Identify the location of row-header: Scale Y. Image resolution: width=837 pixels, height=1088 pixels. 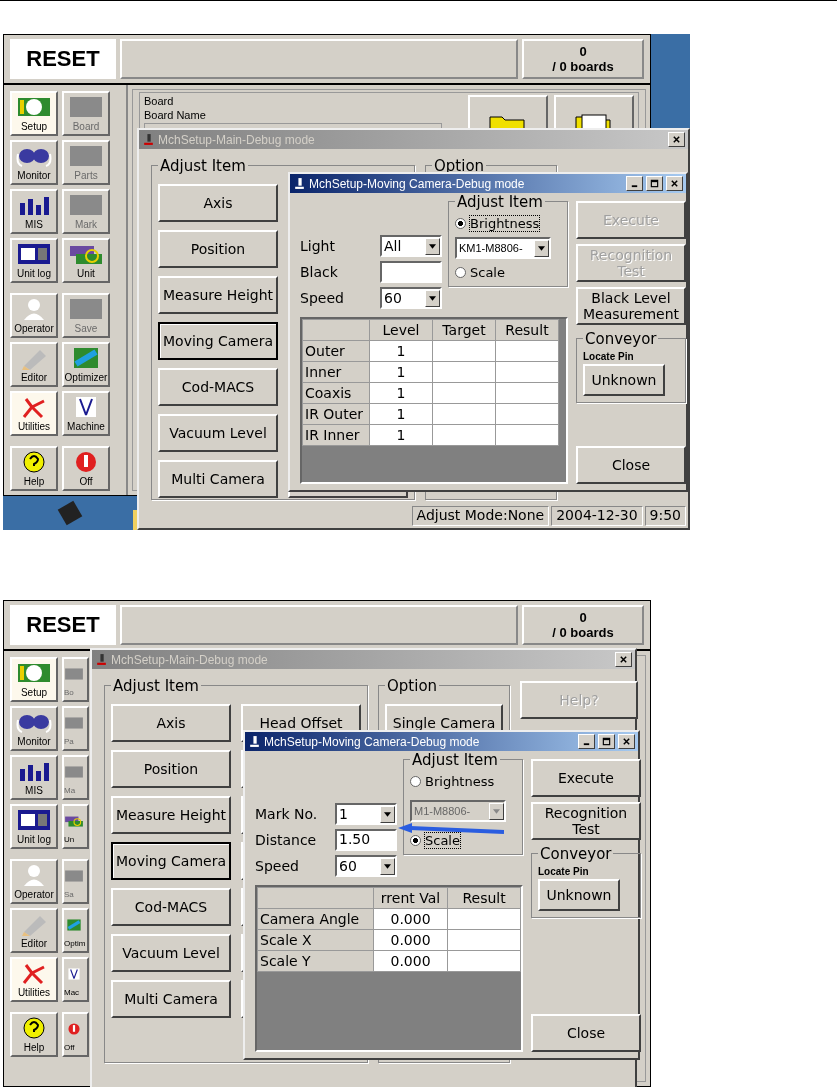
(315, 961).